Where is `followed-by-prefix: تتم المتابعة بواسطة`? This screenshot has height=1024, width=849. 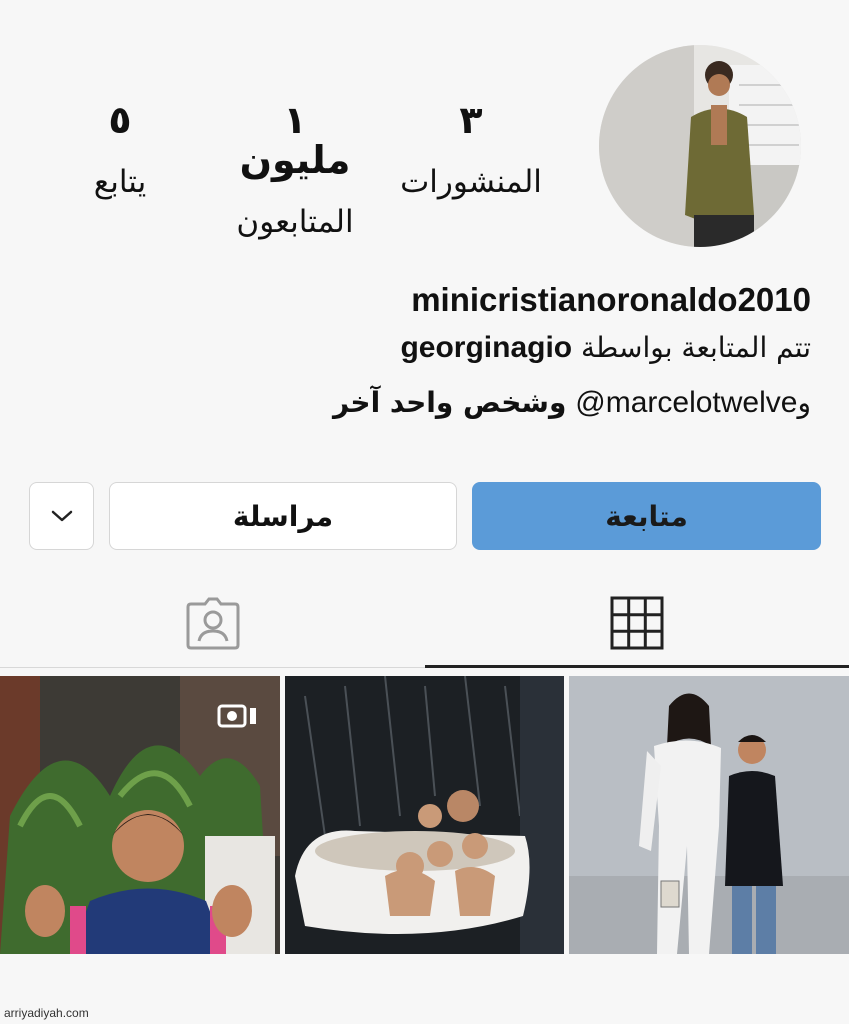 followed-by-prefix: تتم المتابعة بواسطة is located at coordinates (696, 347).